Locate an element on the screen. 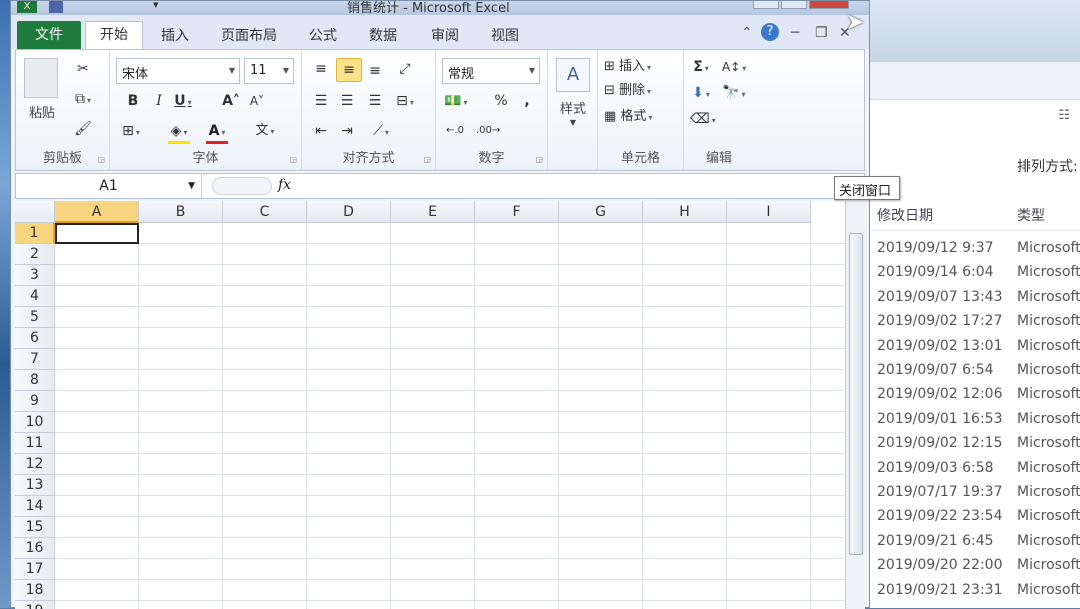 This screenshot has width=1080, height=609. row-header-4: 4 is located at coordinates (35, 296).